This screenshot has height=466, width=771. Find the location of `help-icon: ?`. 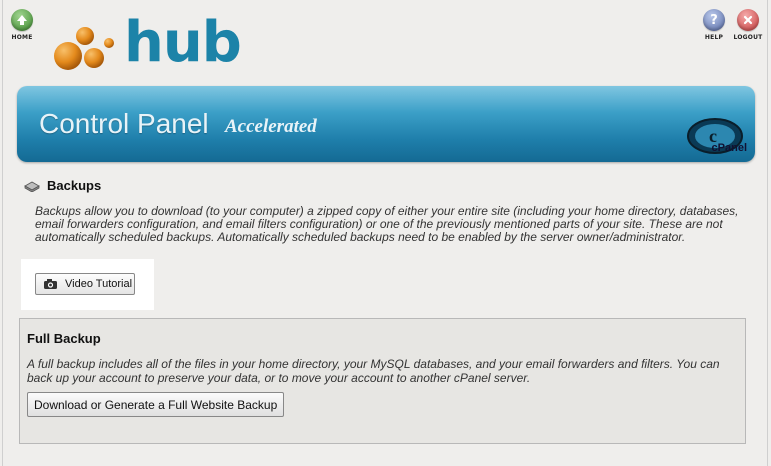

help-icon: ? is located at coordinates (714, 20).